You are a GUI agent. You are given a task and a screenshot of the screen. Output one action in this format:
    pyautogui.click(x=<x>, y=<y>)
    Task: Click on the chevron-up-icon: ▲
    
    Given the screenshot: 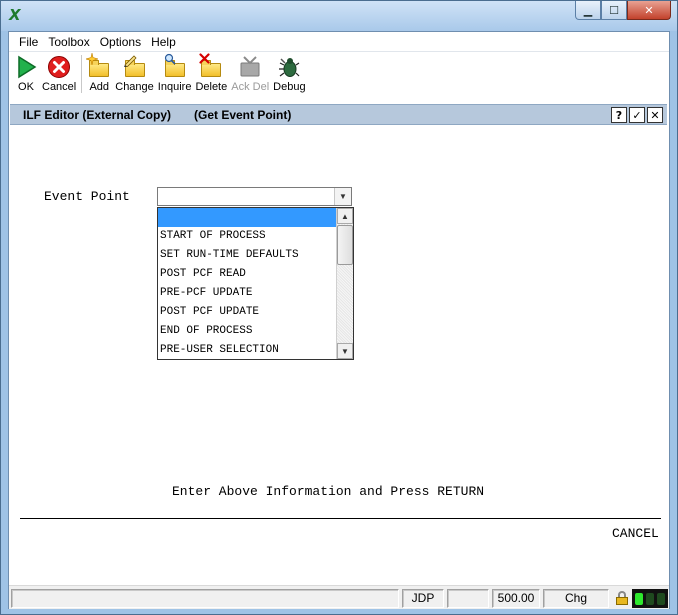 What is the action you would take?
    pyautogui.click(x=345, y=216)
    